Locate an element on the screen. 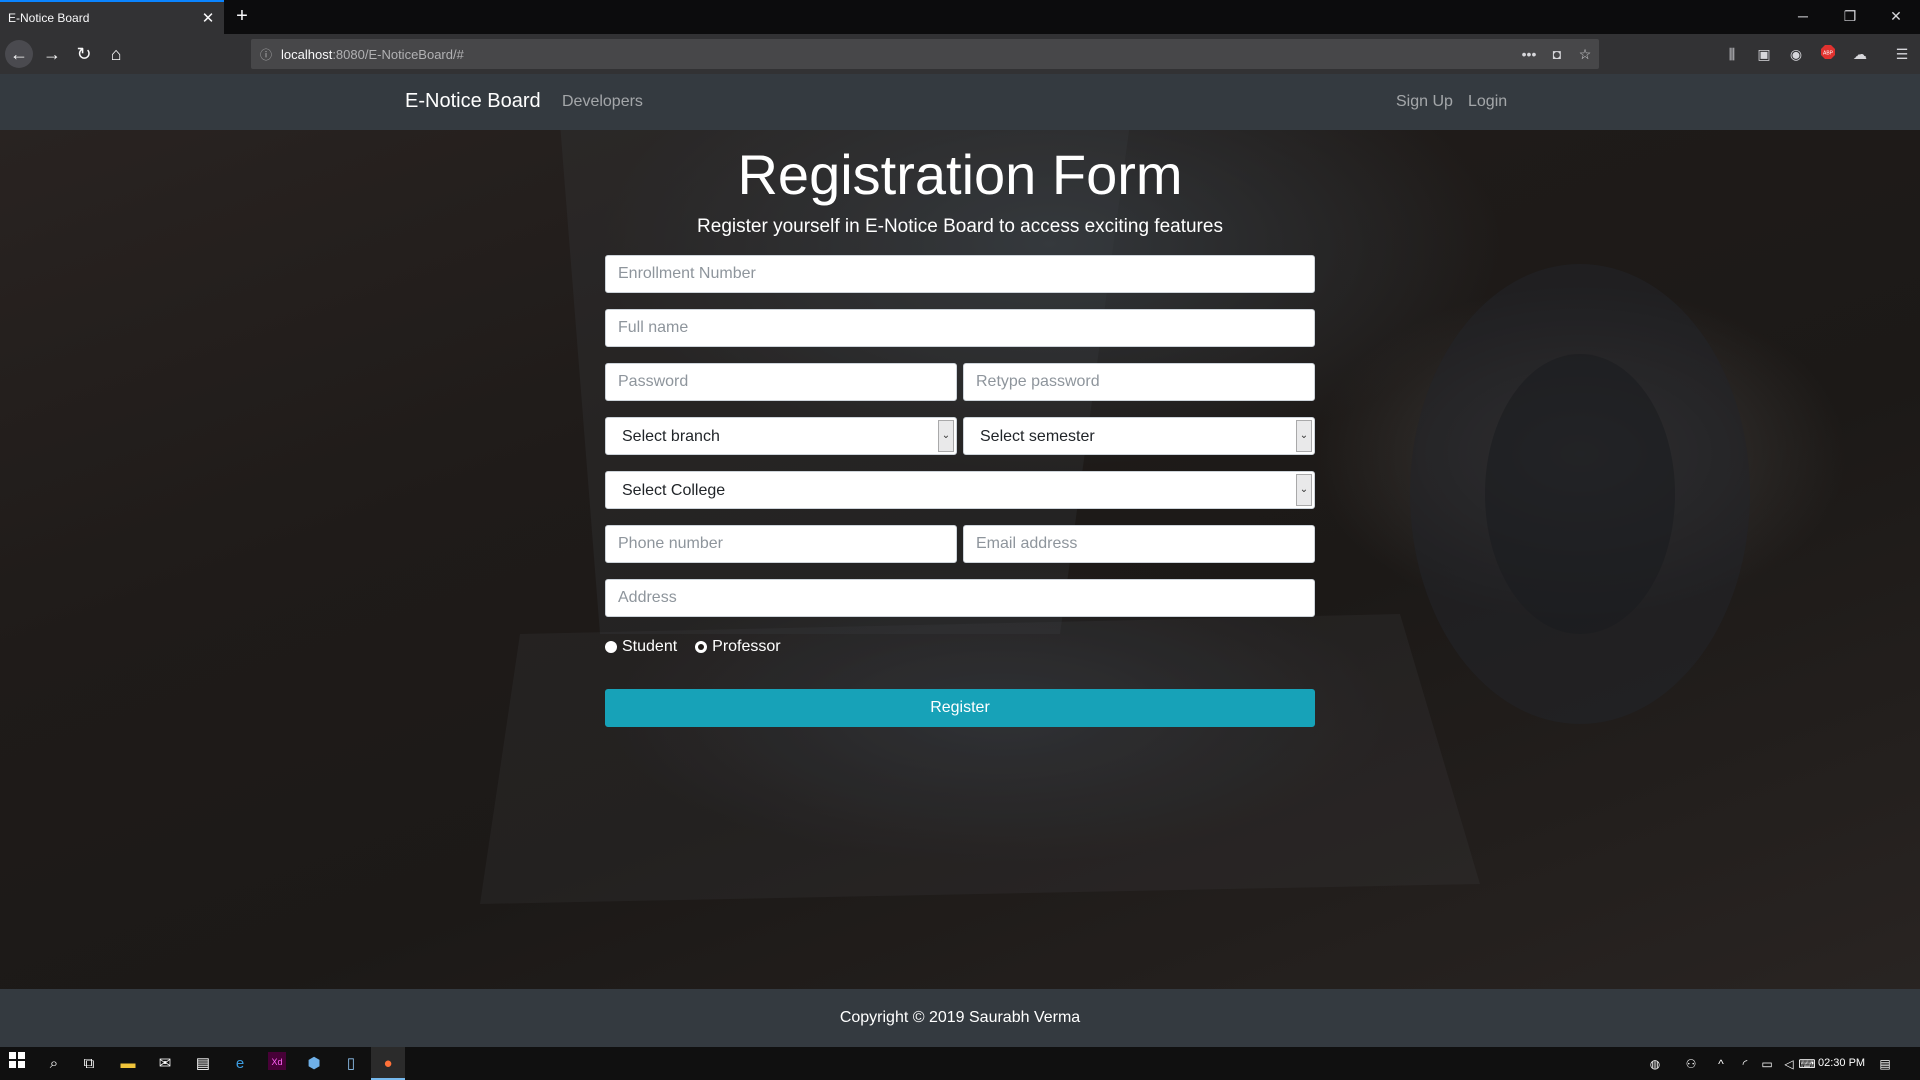  back-icon: ← is located at coordinates (19, 54).